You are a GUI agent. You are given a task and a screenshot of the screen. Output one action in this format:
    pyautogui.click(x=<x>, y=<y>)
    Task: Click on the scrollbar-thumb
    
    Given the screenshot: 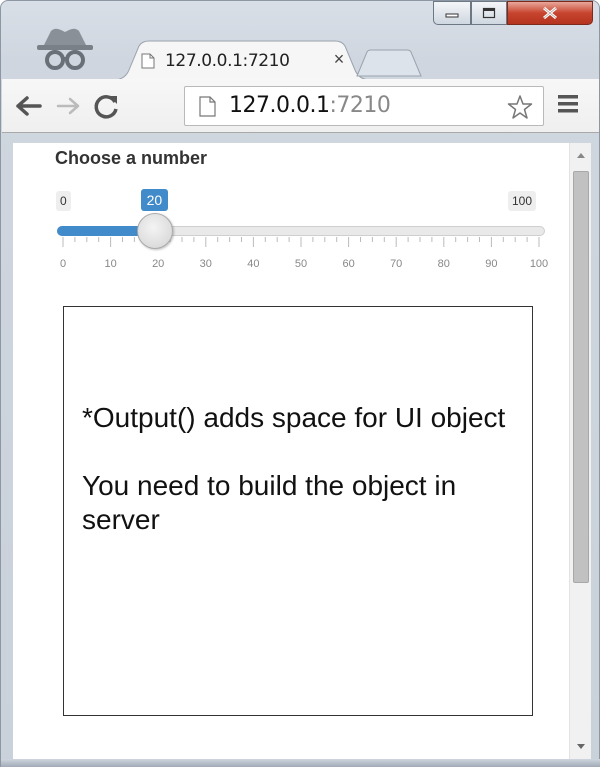 What is the action you would take?
    pyautogui.click(x=581, y=377)
    